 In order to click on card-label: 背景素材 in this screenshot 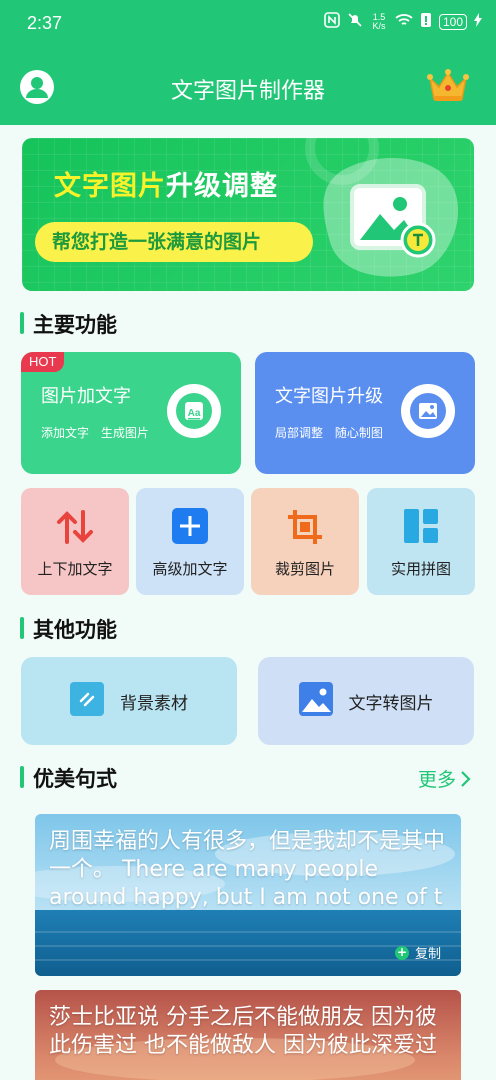, I will do `click(154, 703)`.